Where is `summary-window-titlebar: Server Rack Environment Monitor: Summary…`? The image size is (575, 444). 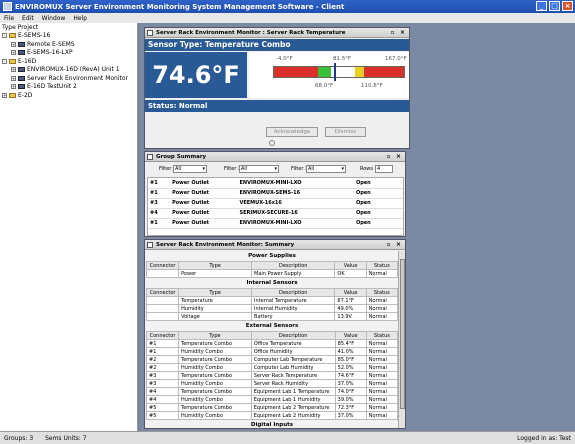 summary-window-titlebar: Server Rack Environment Monitor: Summary… is located at coordinates (275, 245).